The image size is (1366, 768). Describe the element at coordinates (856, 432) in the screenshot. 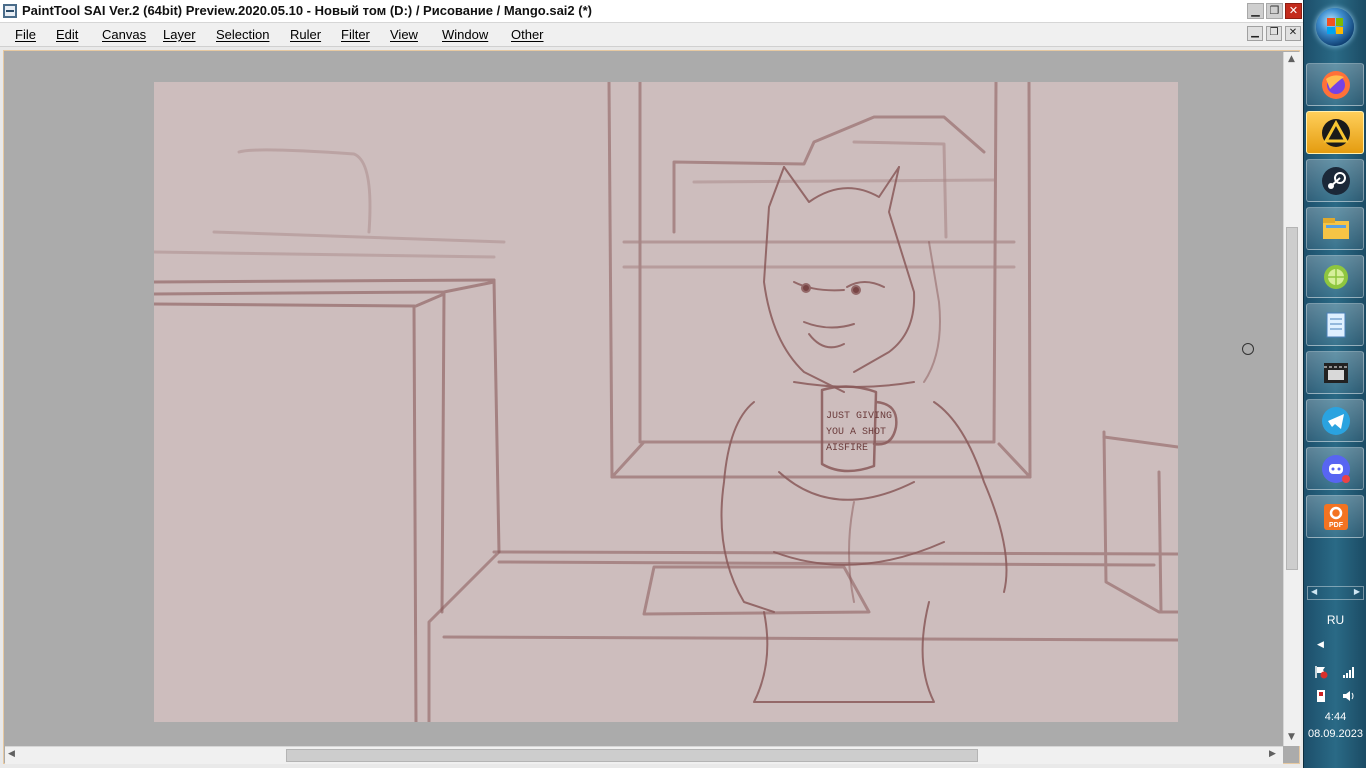

I see `mug-text-line-2: YOU A SHOT` at that location.